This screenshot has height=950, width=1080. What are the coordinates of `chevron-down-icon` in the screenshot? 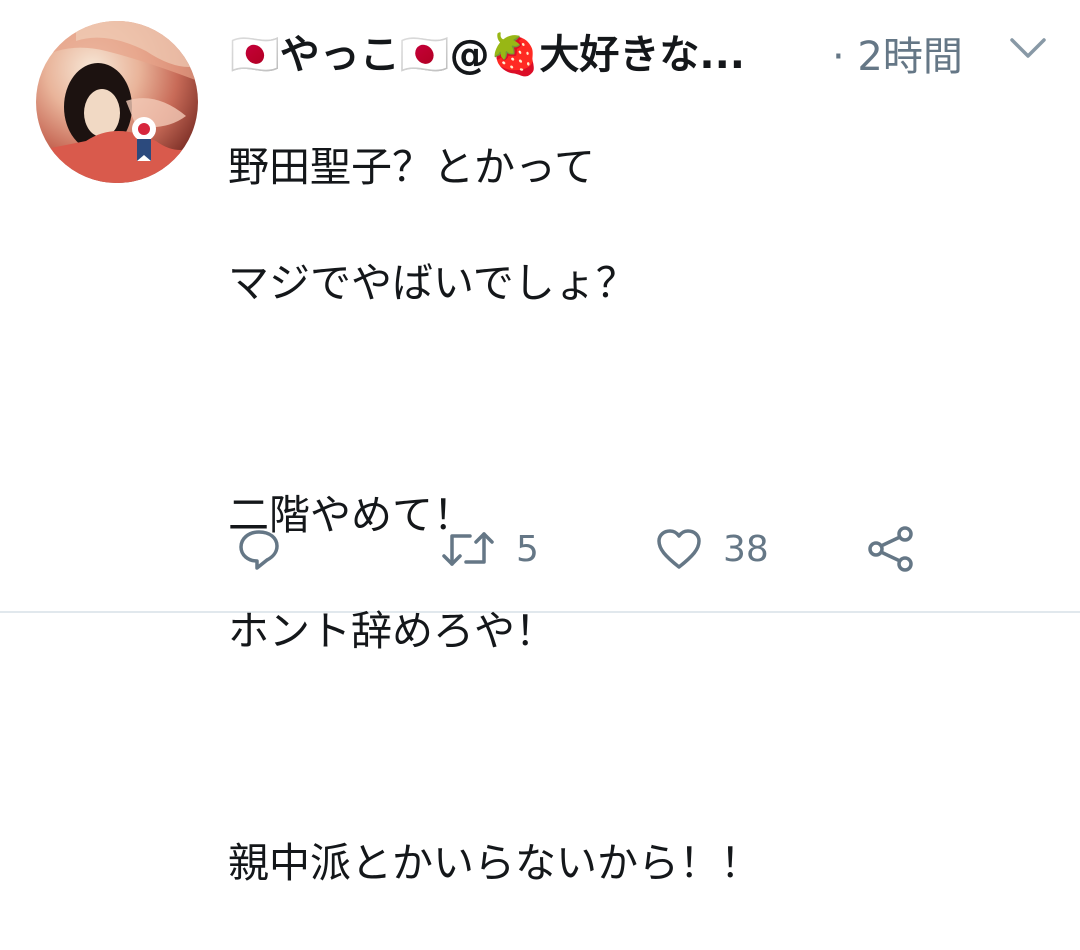 It's located at (1028, 48).